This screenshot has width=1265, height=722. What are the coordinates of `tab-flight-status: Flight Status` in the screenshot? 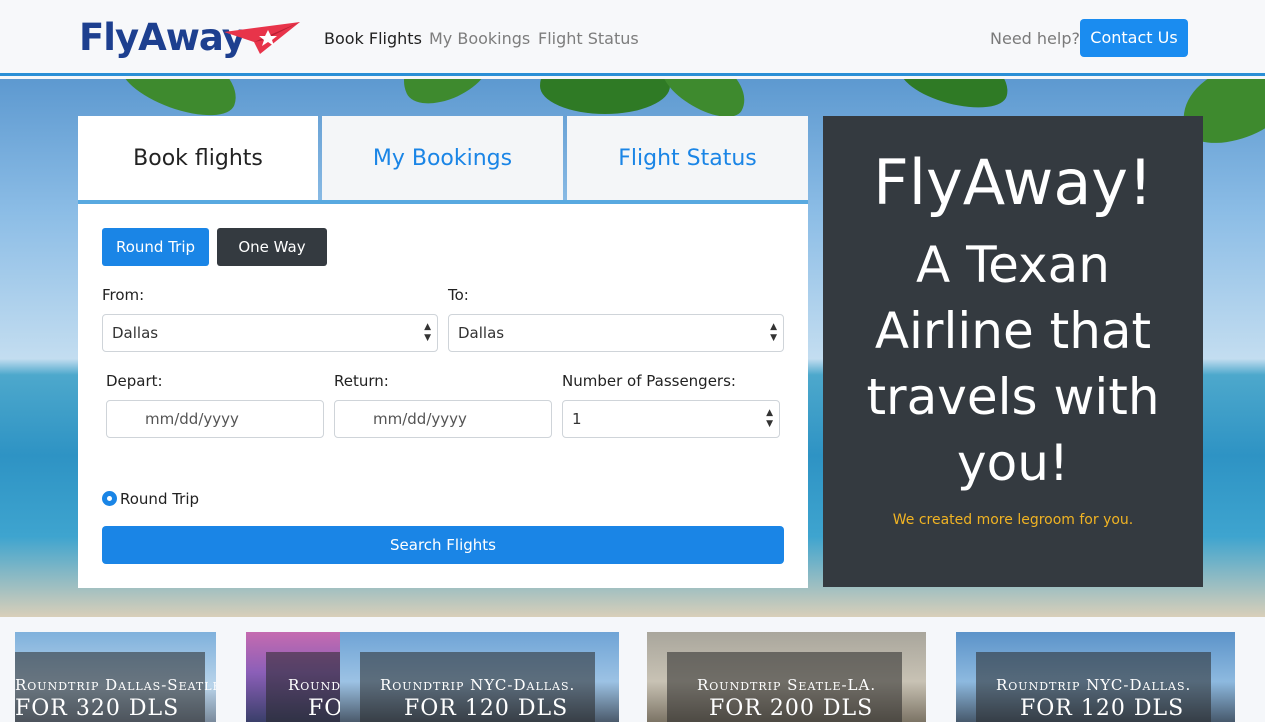 It's located at (687, 158).